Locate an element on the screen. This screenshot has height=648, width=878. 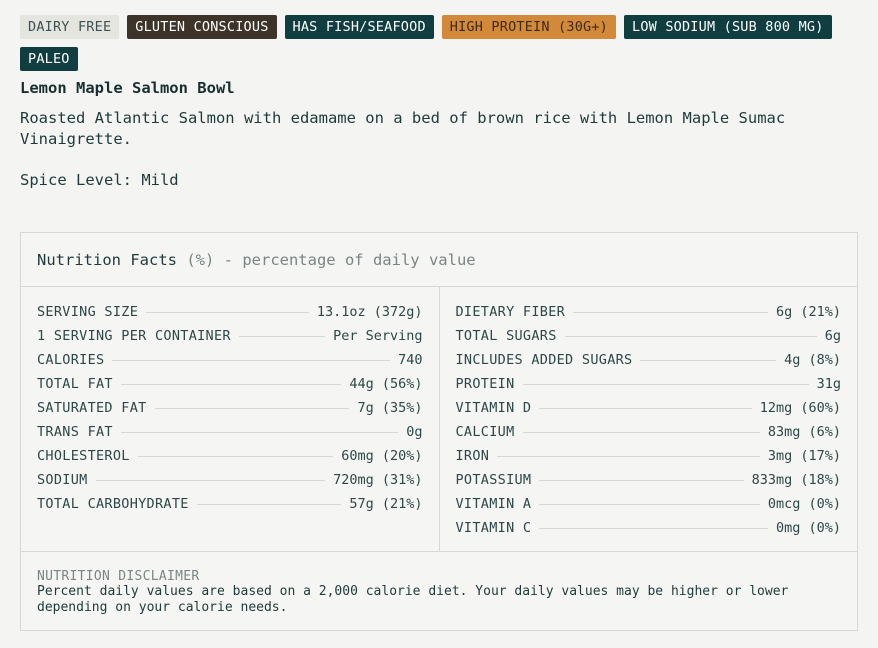
nutrition-label: VITAMIN A is located at coordinates (493, 504).